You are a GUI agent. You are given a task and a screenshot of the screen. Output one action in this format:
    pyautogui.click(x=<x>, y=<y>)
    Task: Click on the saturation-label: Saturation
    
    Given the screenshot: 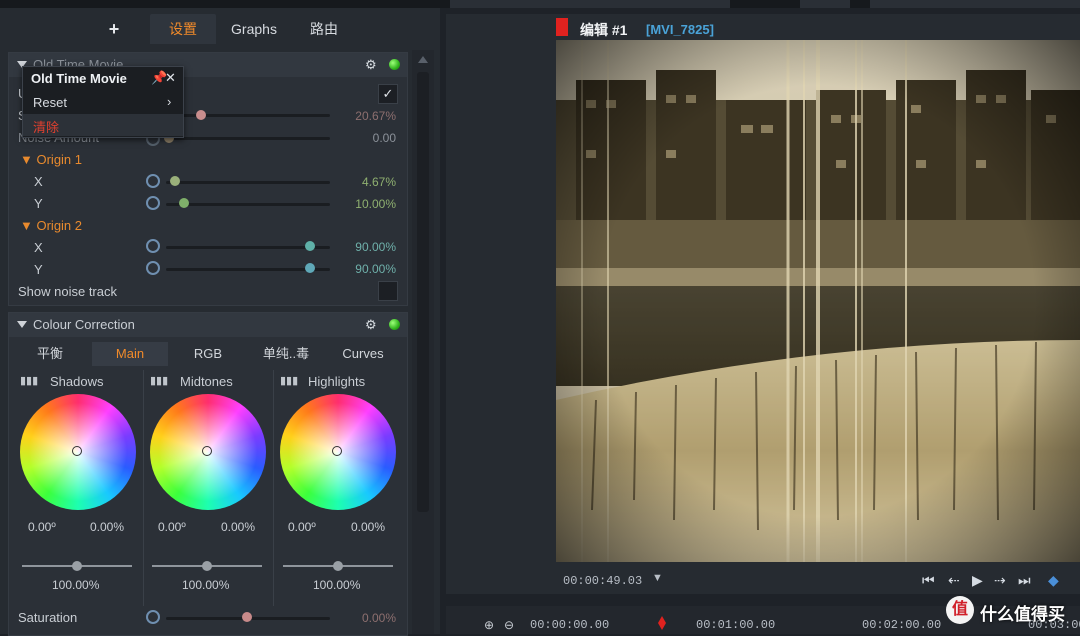 What is the action you would take?
    pyautogui.click(x=48, y=617)
    